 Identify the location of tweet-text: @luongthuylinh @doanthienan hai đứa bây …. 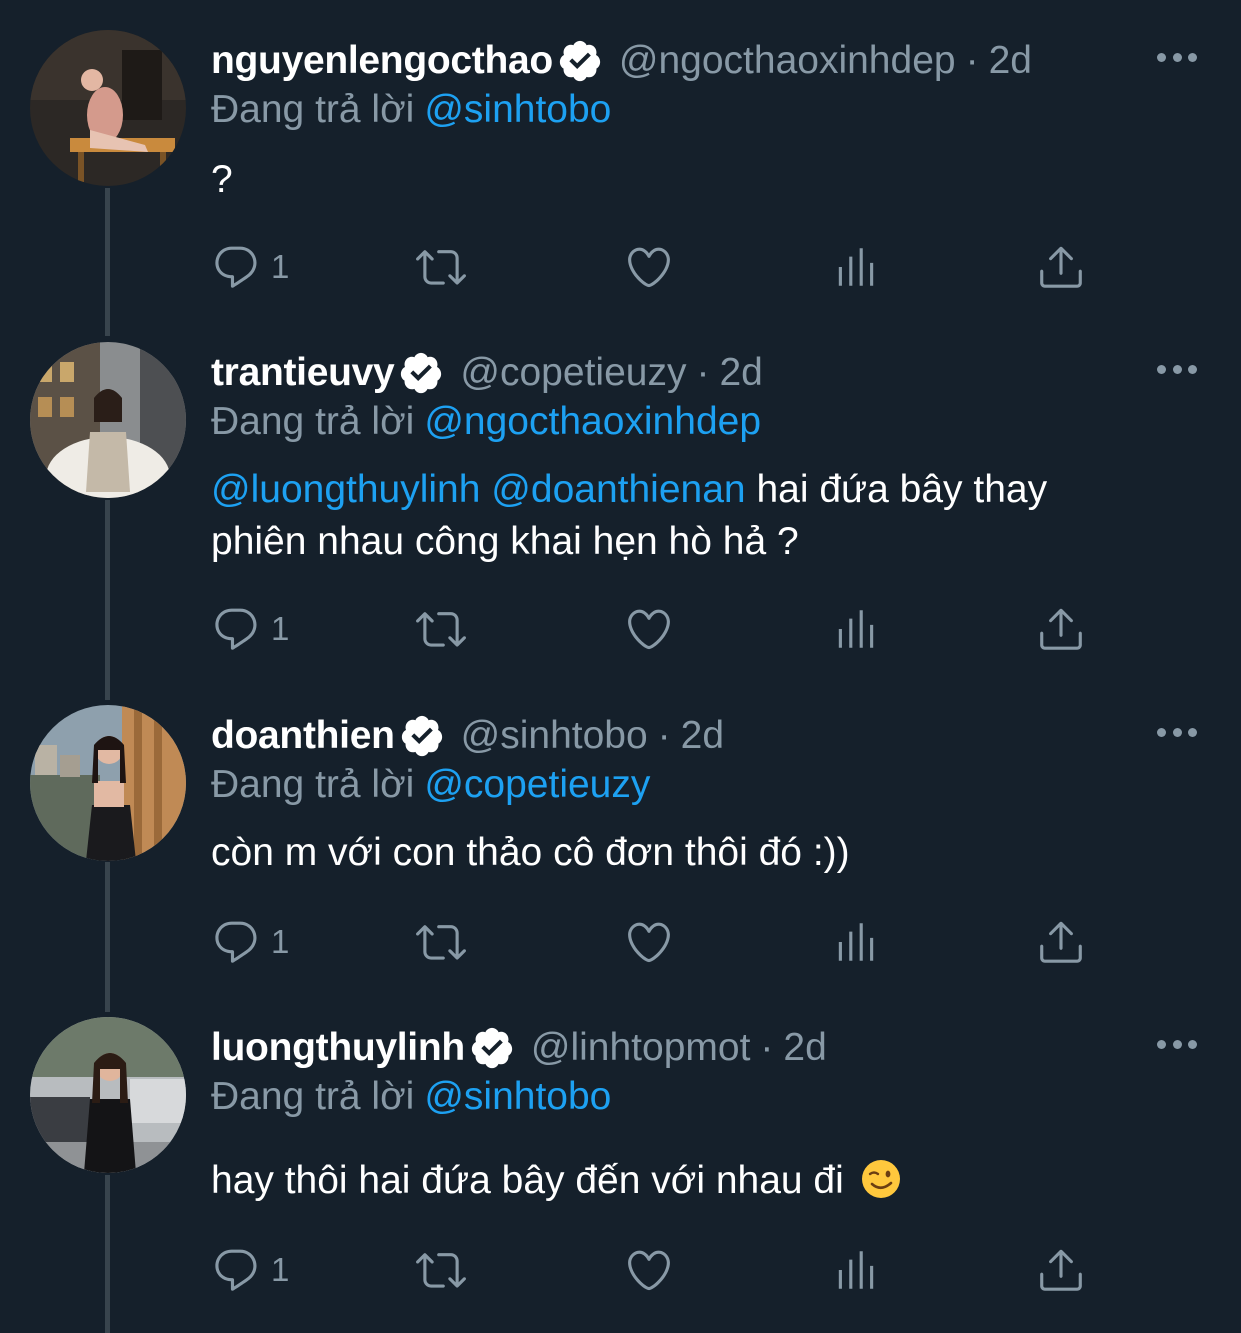
(701, 516).